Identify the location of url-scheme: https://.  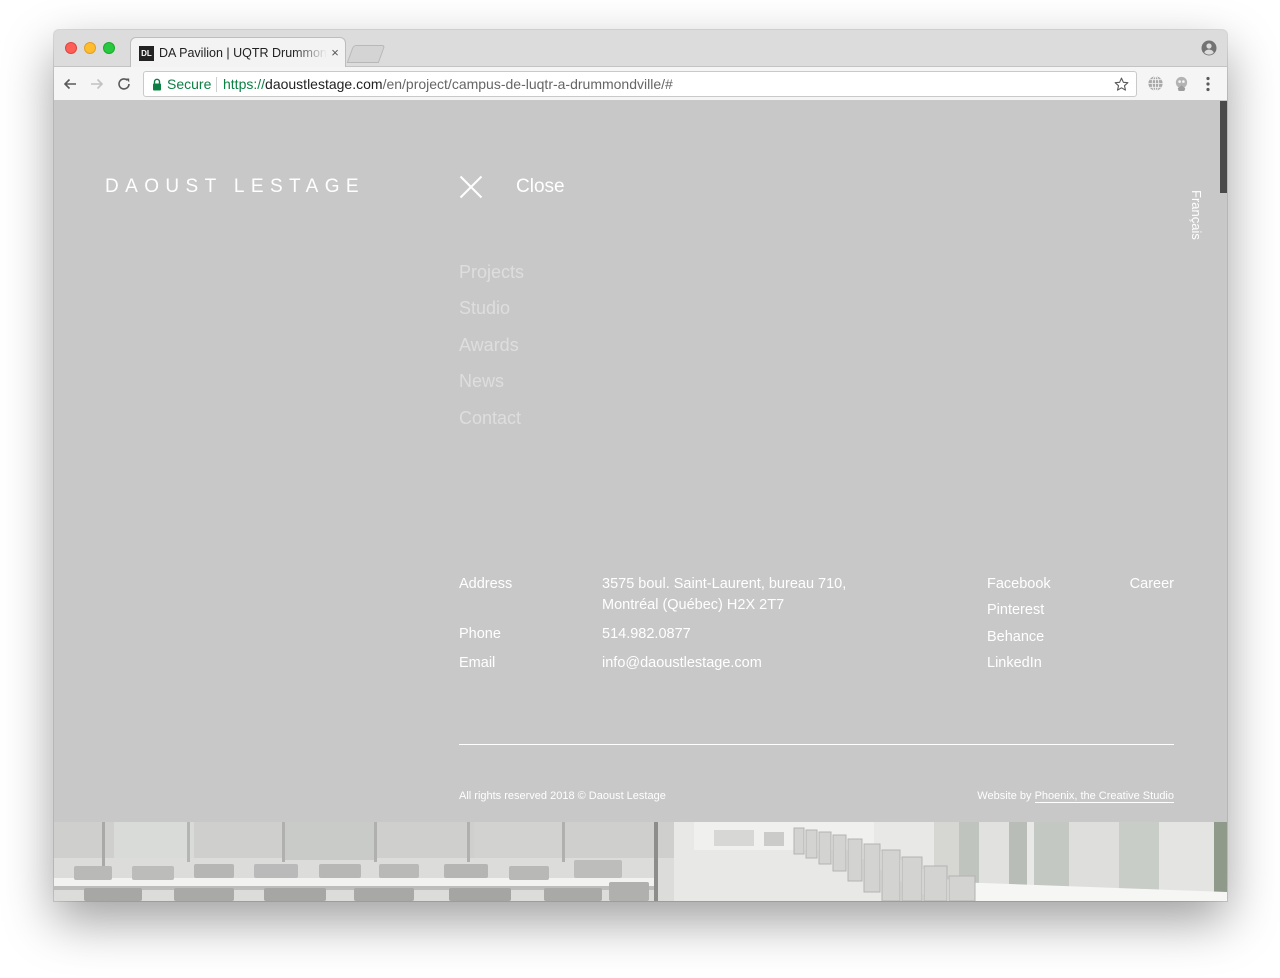
(244, 84).